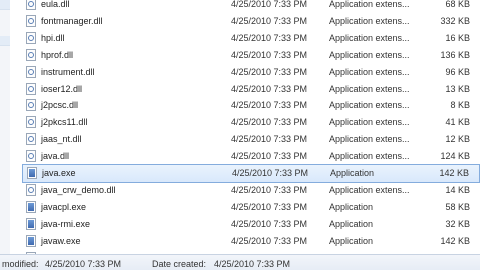 This screenshot has height=270, width=480. What do you see at coordinates (457, 122) in the screenshot?
I see `file-size: 41 KB` at bounding box center [457, 122].